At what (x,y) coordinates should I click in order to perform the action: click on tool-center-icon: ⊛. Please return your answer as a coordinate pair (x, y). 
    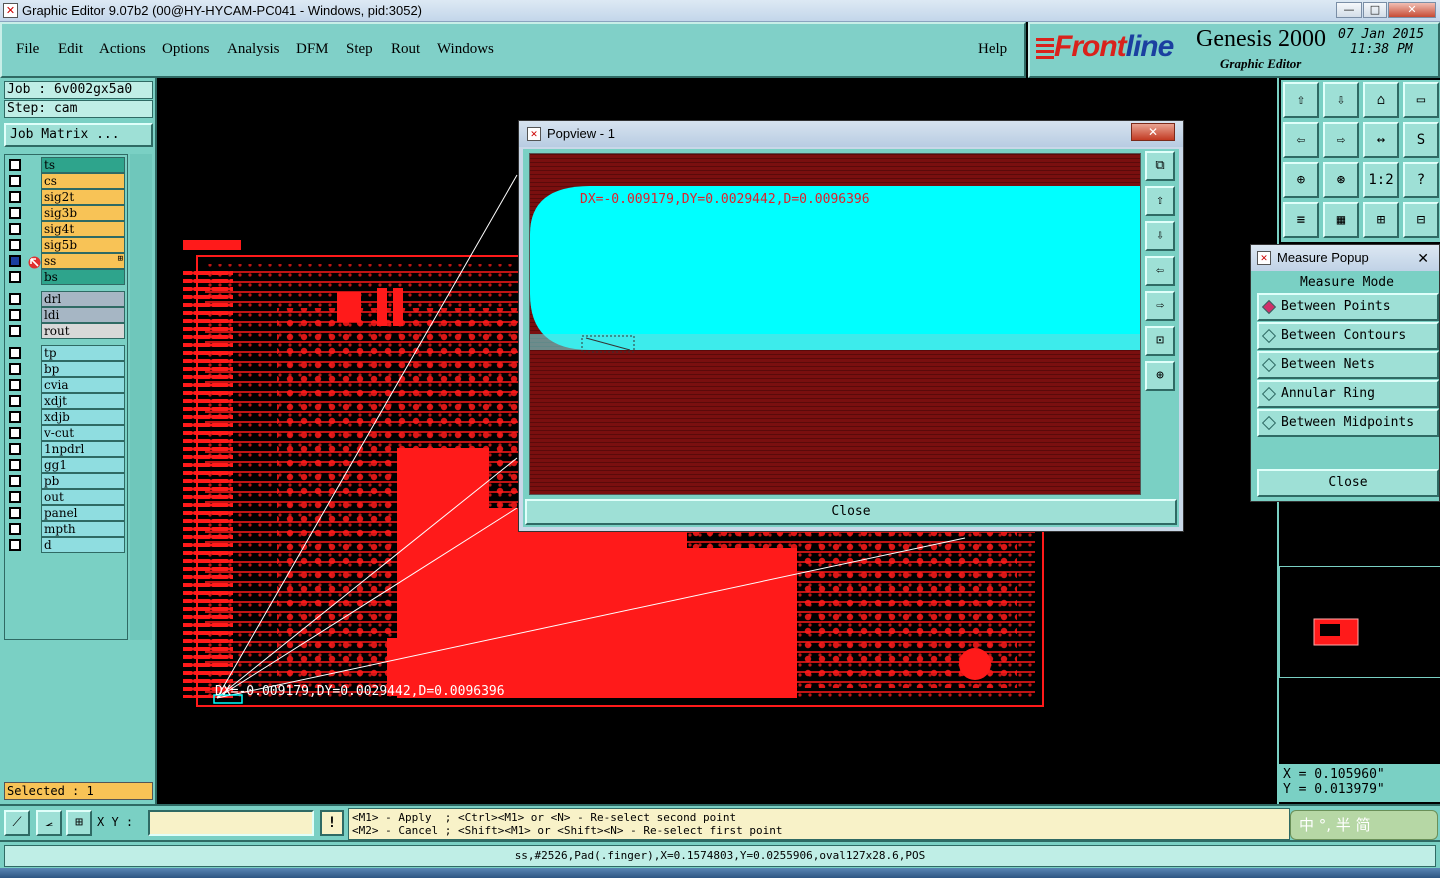
    Looking at the image, I should click on (1341, 180).